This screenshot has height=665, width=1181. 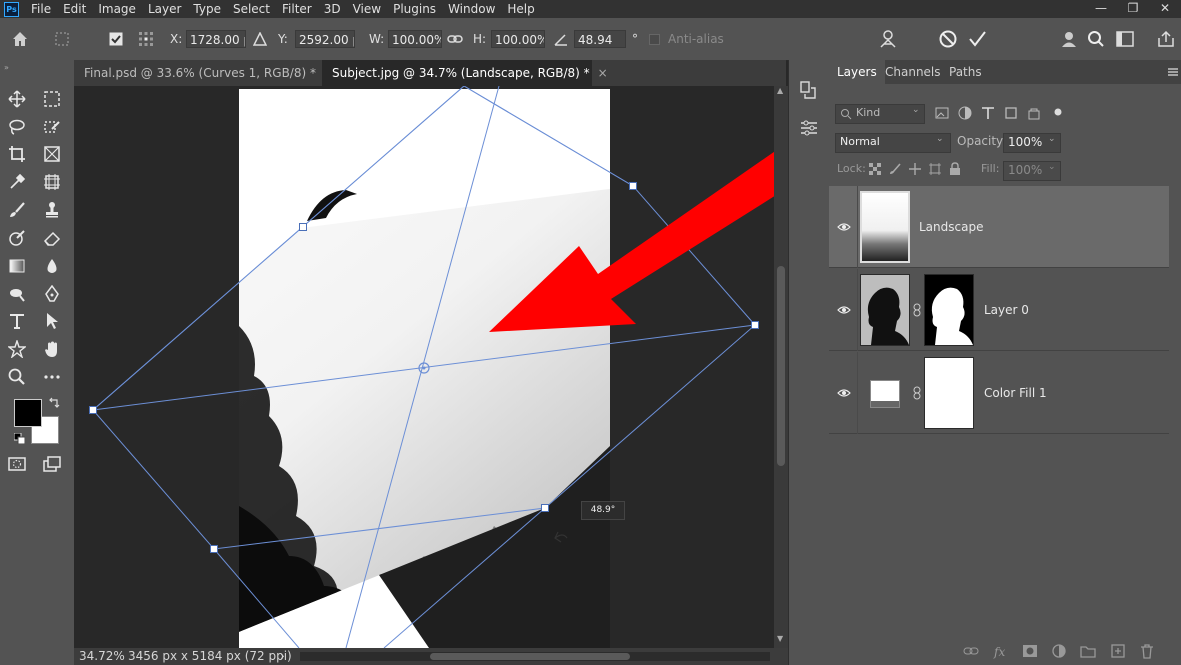 I want to click on fill-layer-thumbnail, so click(x=885, y=394).